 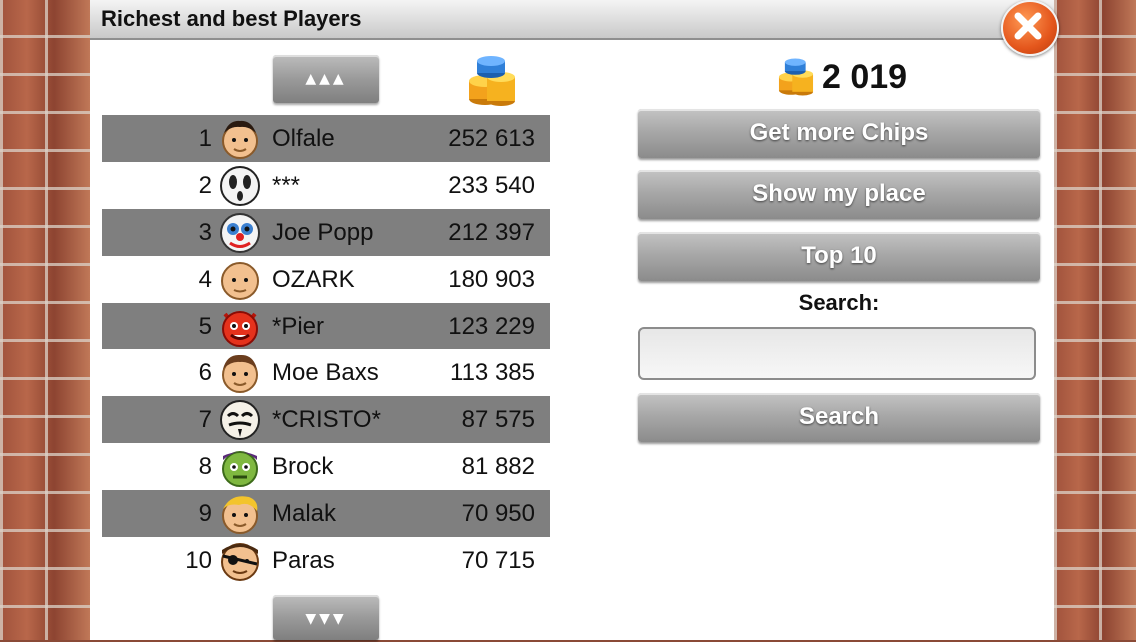 I want to click on scroll-down-button: ▼▼▼, so click(x=326, y=617).